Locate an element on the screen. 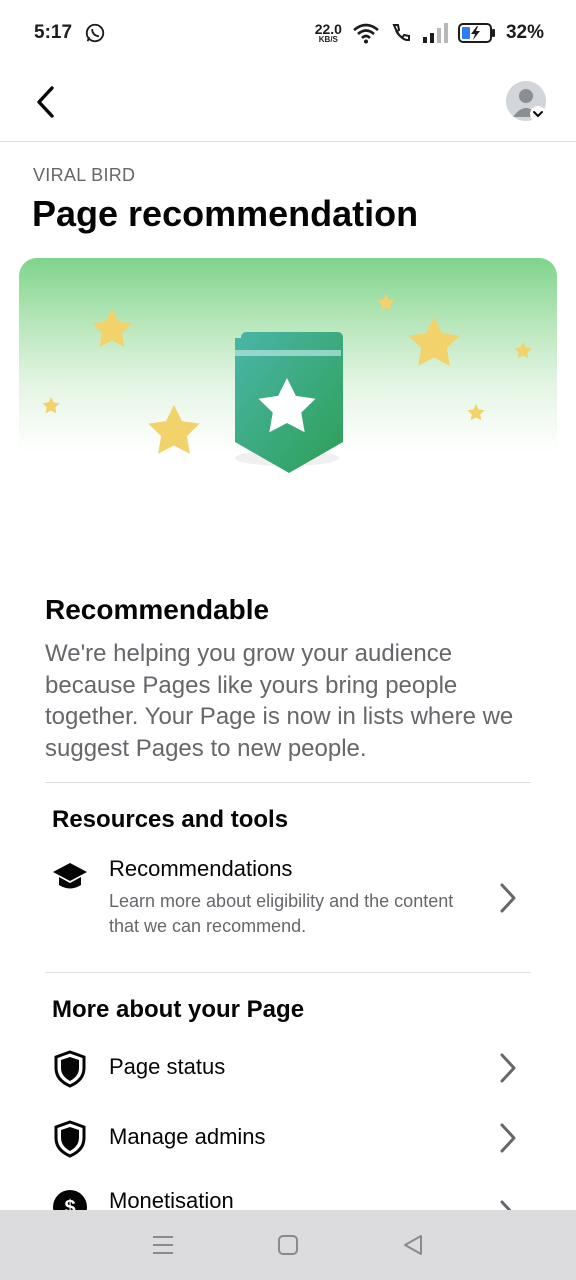  status-indicators: 22.0 KB/S 32% is located at coordinates (429, 33).